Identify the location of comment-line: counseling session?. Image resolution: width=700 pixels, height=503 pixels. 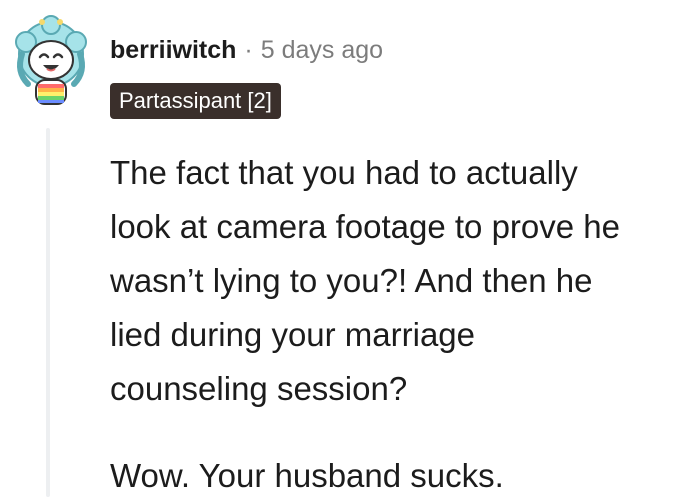
(259, 388).